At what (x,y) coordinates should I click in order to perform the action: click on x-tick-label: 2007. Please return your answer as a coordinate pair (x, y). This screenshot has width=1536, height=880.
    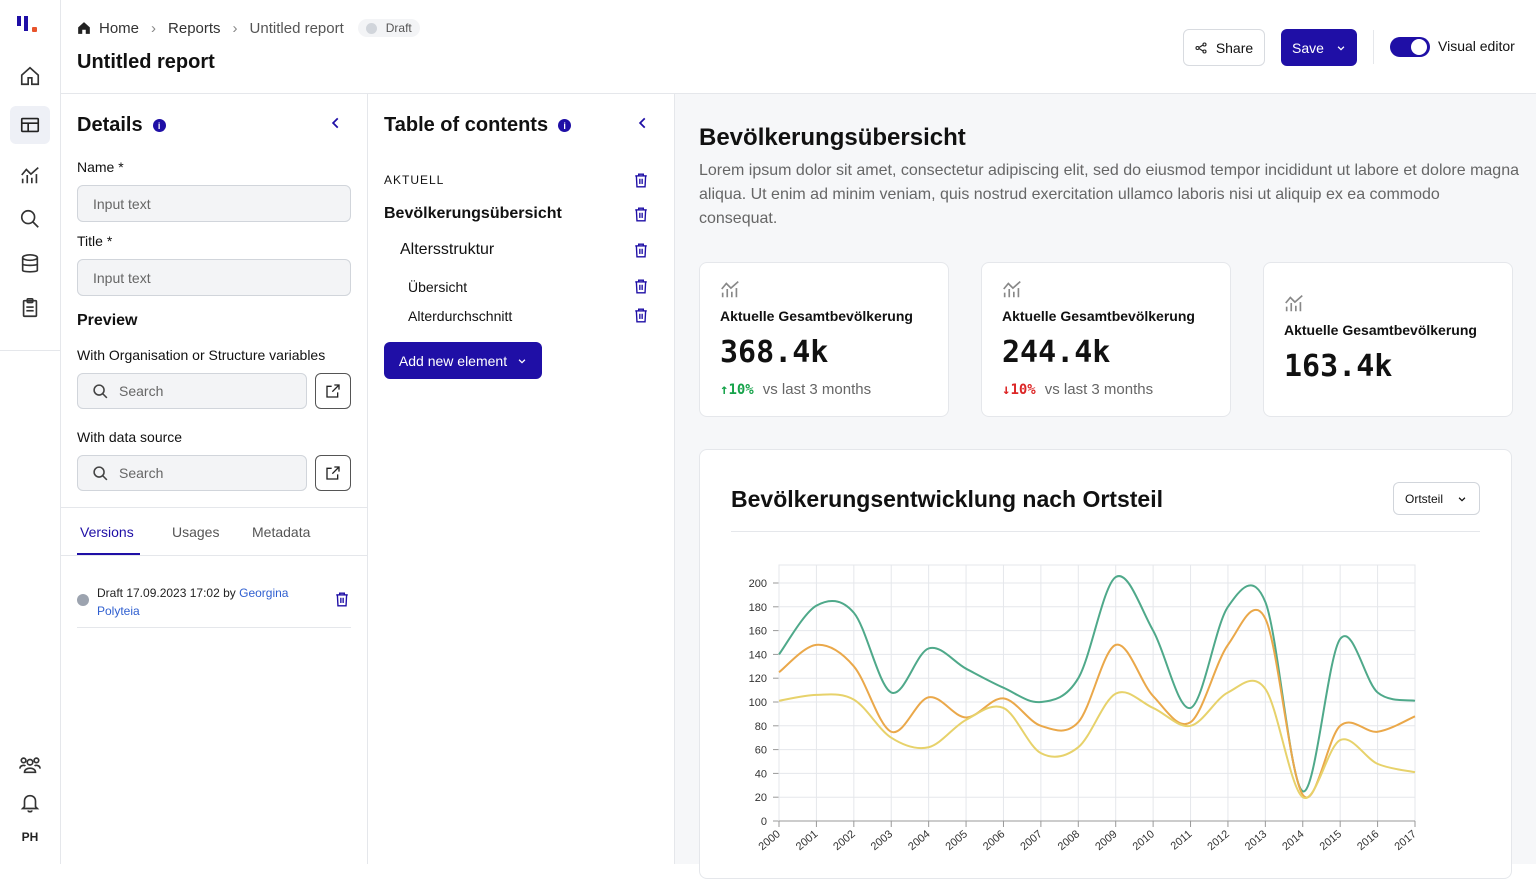
    Looking at the image, I should click on (1031, 840).